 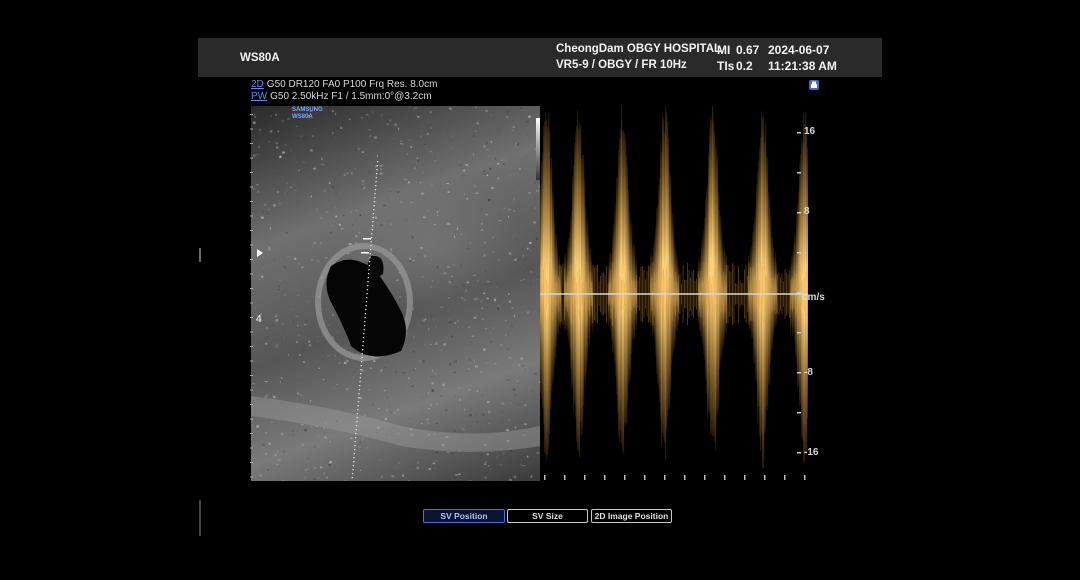 I want to click on tis-label: TIs, so click(x=726, y=66).